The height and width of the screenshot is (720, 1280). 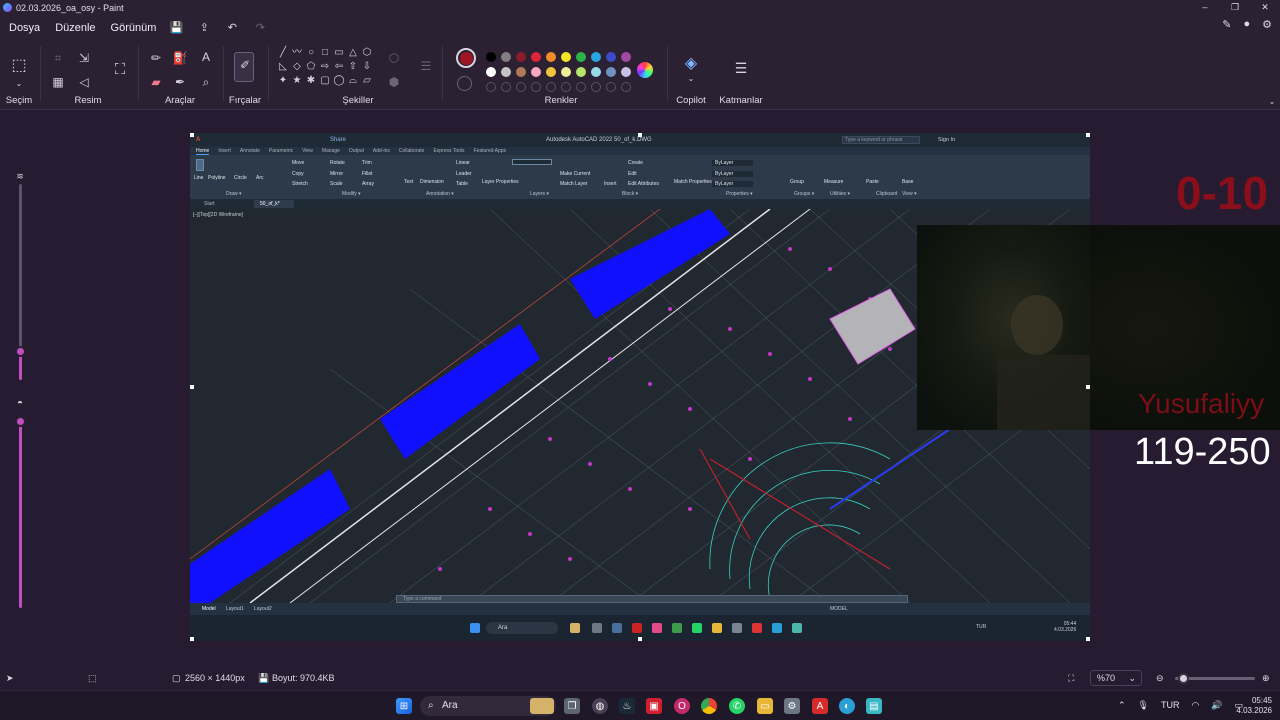 What do you see at coordinates (240, 178) in the screenshot?
I see `draw-circle: Circle` at bounding box center [240, 178].